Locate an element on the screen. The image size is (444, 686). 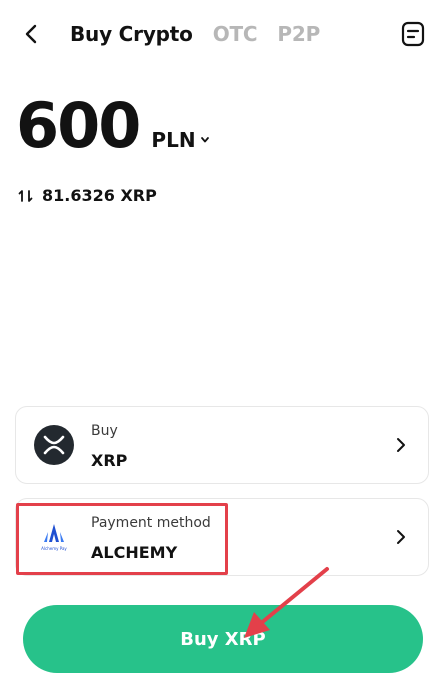
alchemy-logo-text: Alchemy Pay is located at coordinates (54, 548).